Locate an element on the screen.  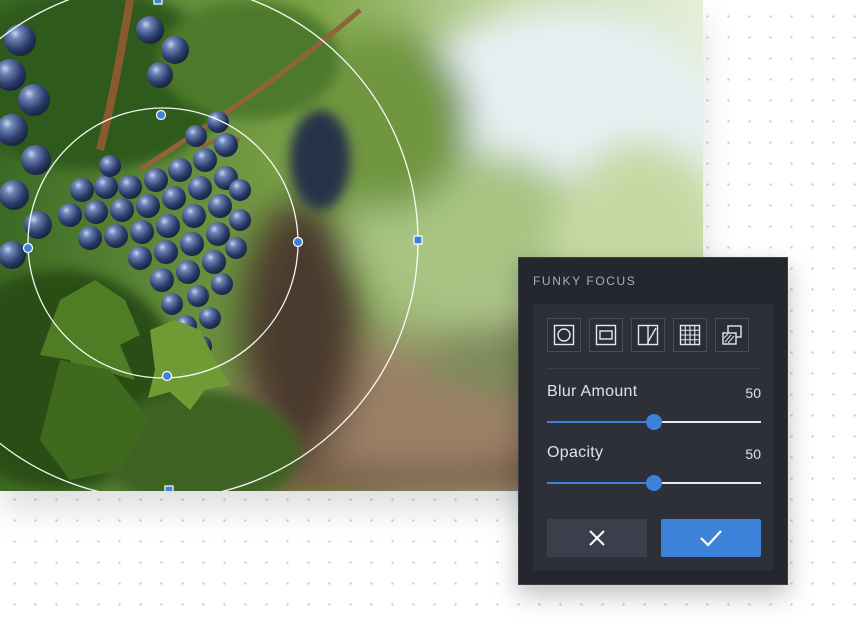
close-icon is located at coordinates (597, 538).